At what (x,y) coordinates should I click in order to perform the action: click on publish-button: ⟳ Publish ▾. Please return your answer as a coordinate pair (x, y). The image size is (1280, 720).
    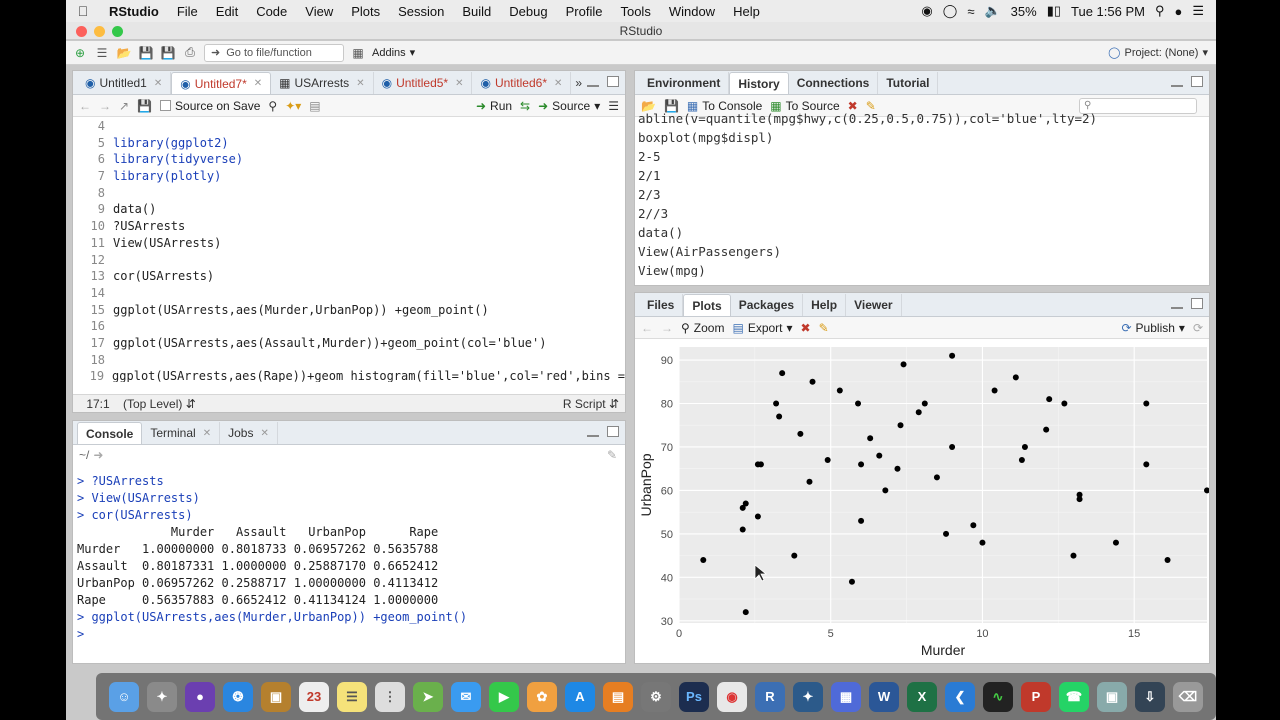
    Looking at the image, I should click on (1152, 328).